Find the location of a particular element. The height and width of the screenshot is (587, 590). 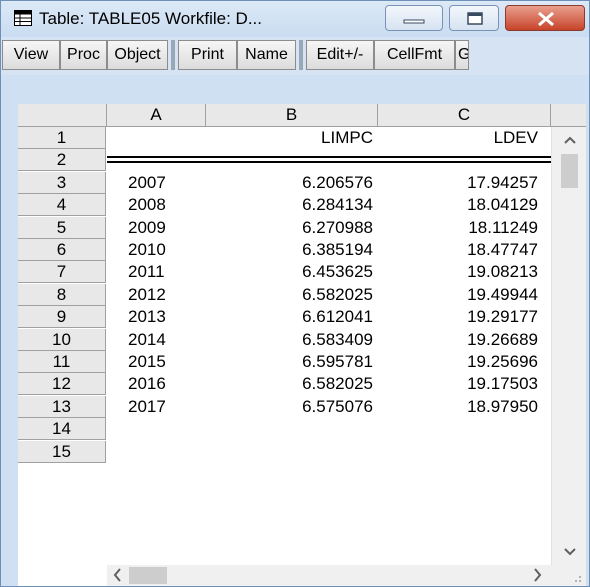

proc-button: Proc is located at coordinates (83, 55).